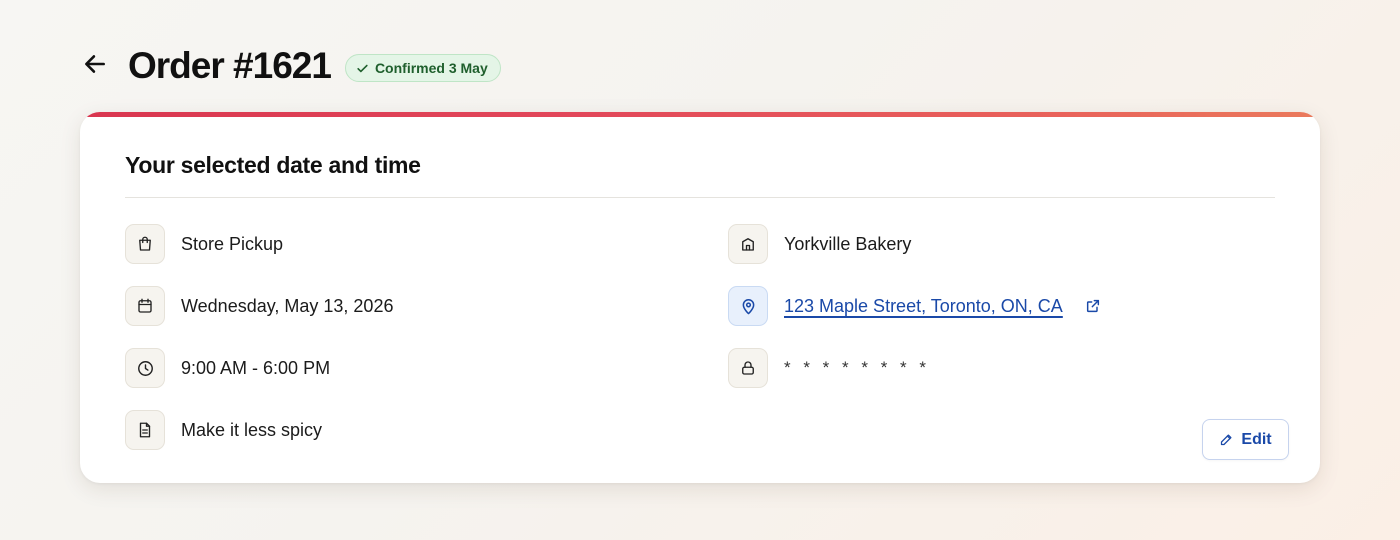 This screenshot has height=540, width=1400. I want to click on status-badge-label: Confirmed 3 May, so click(431, 68).